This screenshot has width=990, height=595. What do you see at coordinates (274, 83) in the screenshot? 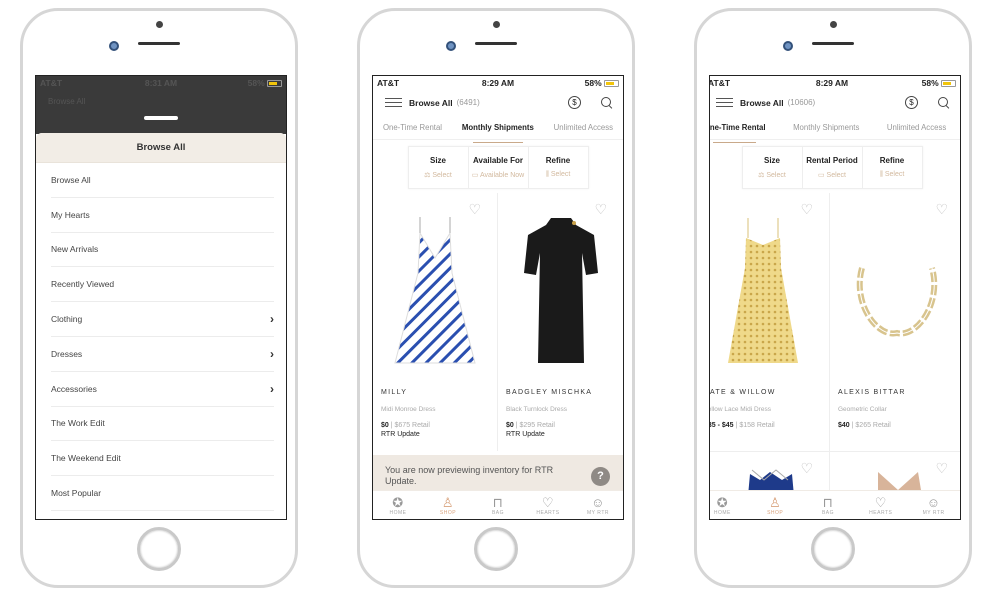
I see `battery-icon` at bounding box center [274, 83].